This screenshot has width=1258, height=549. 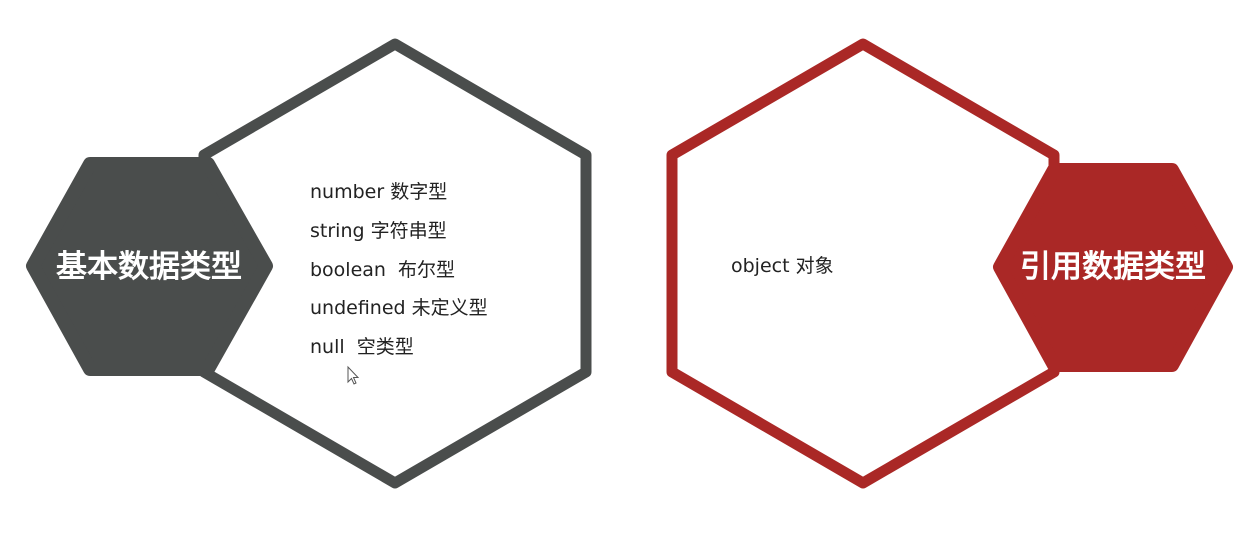 I want to click on item-null: null 空类型, so click(x=362, y=347).